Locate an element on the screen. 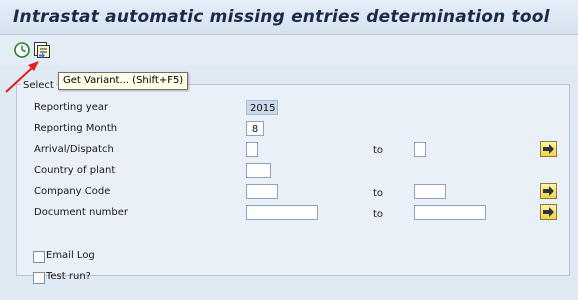  get-variant-icon is located at coordinates (42, 50).